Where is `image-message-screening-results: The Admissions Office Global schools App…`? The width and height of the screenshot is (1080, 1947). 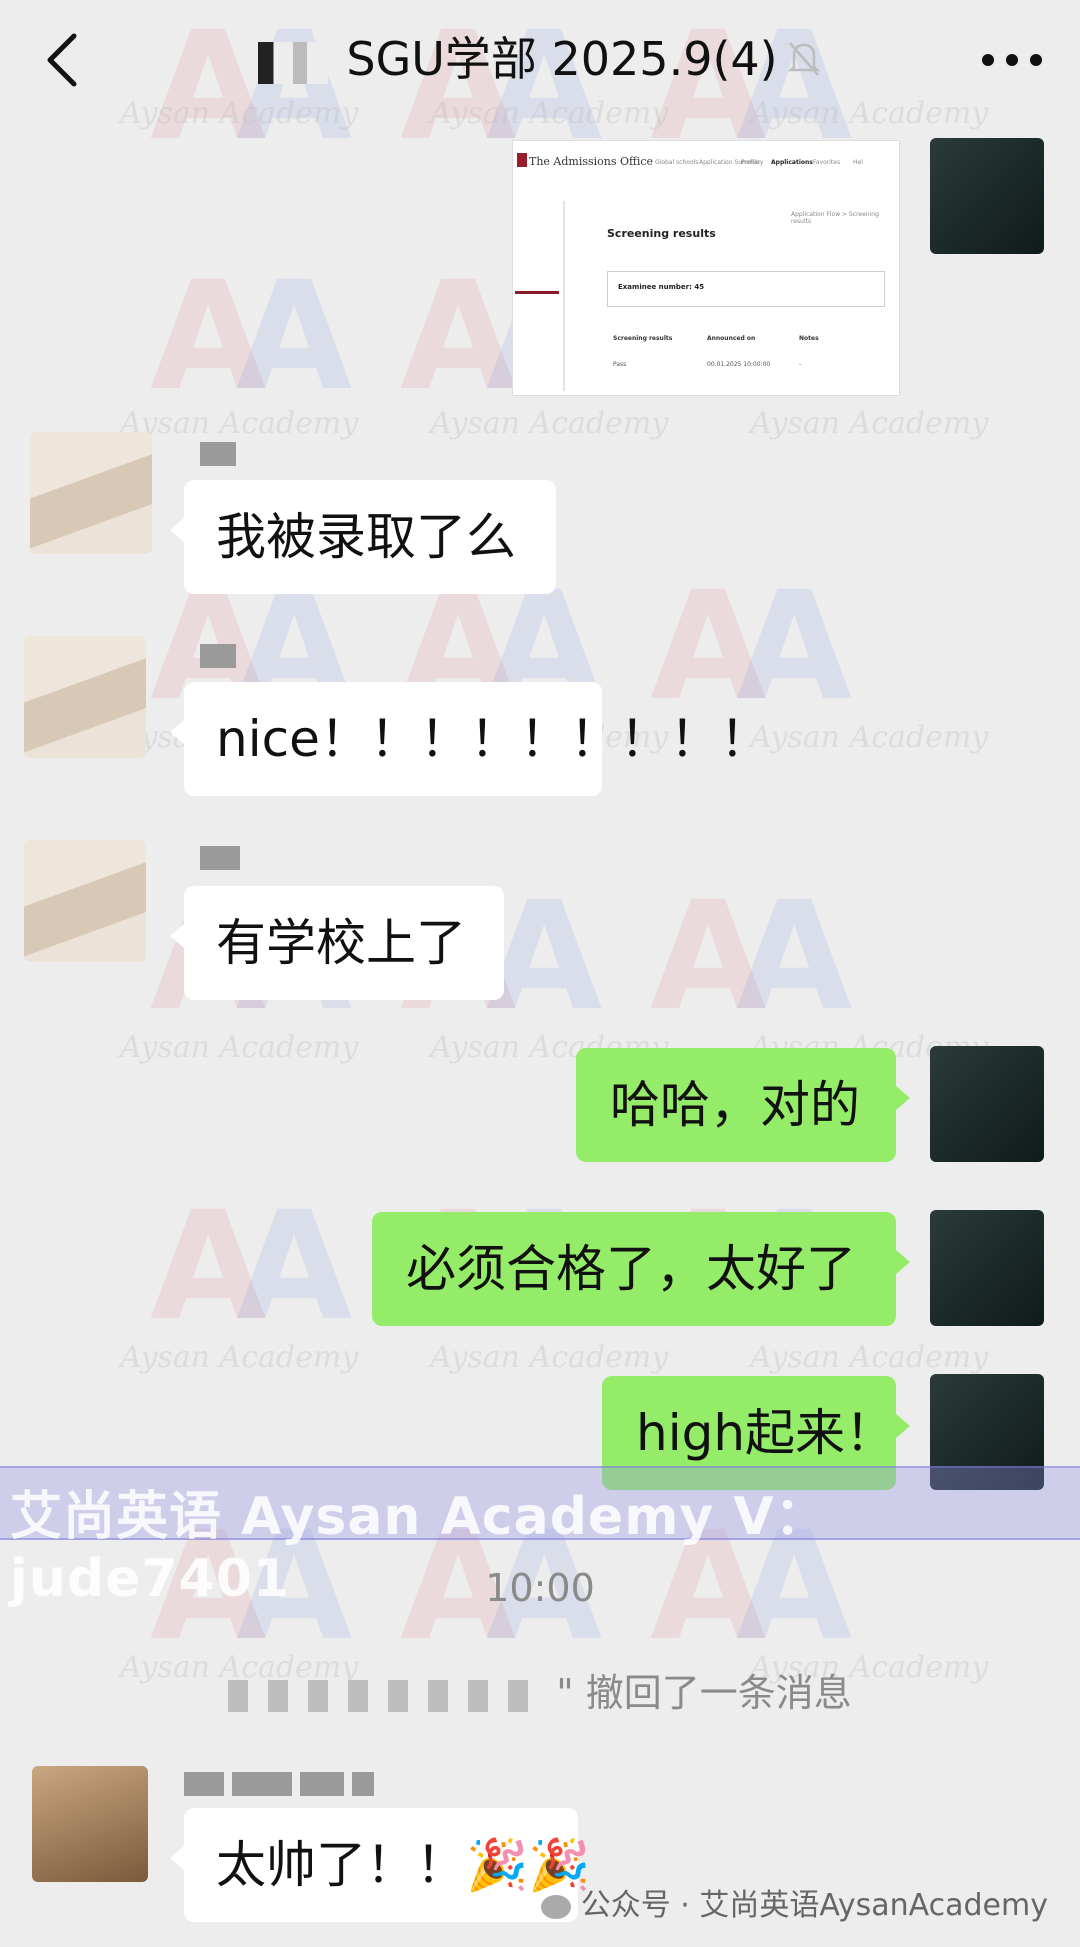
image-message-screening-results: The Admissions Office Global schools App… is located at coordinates (706, 268).